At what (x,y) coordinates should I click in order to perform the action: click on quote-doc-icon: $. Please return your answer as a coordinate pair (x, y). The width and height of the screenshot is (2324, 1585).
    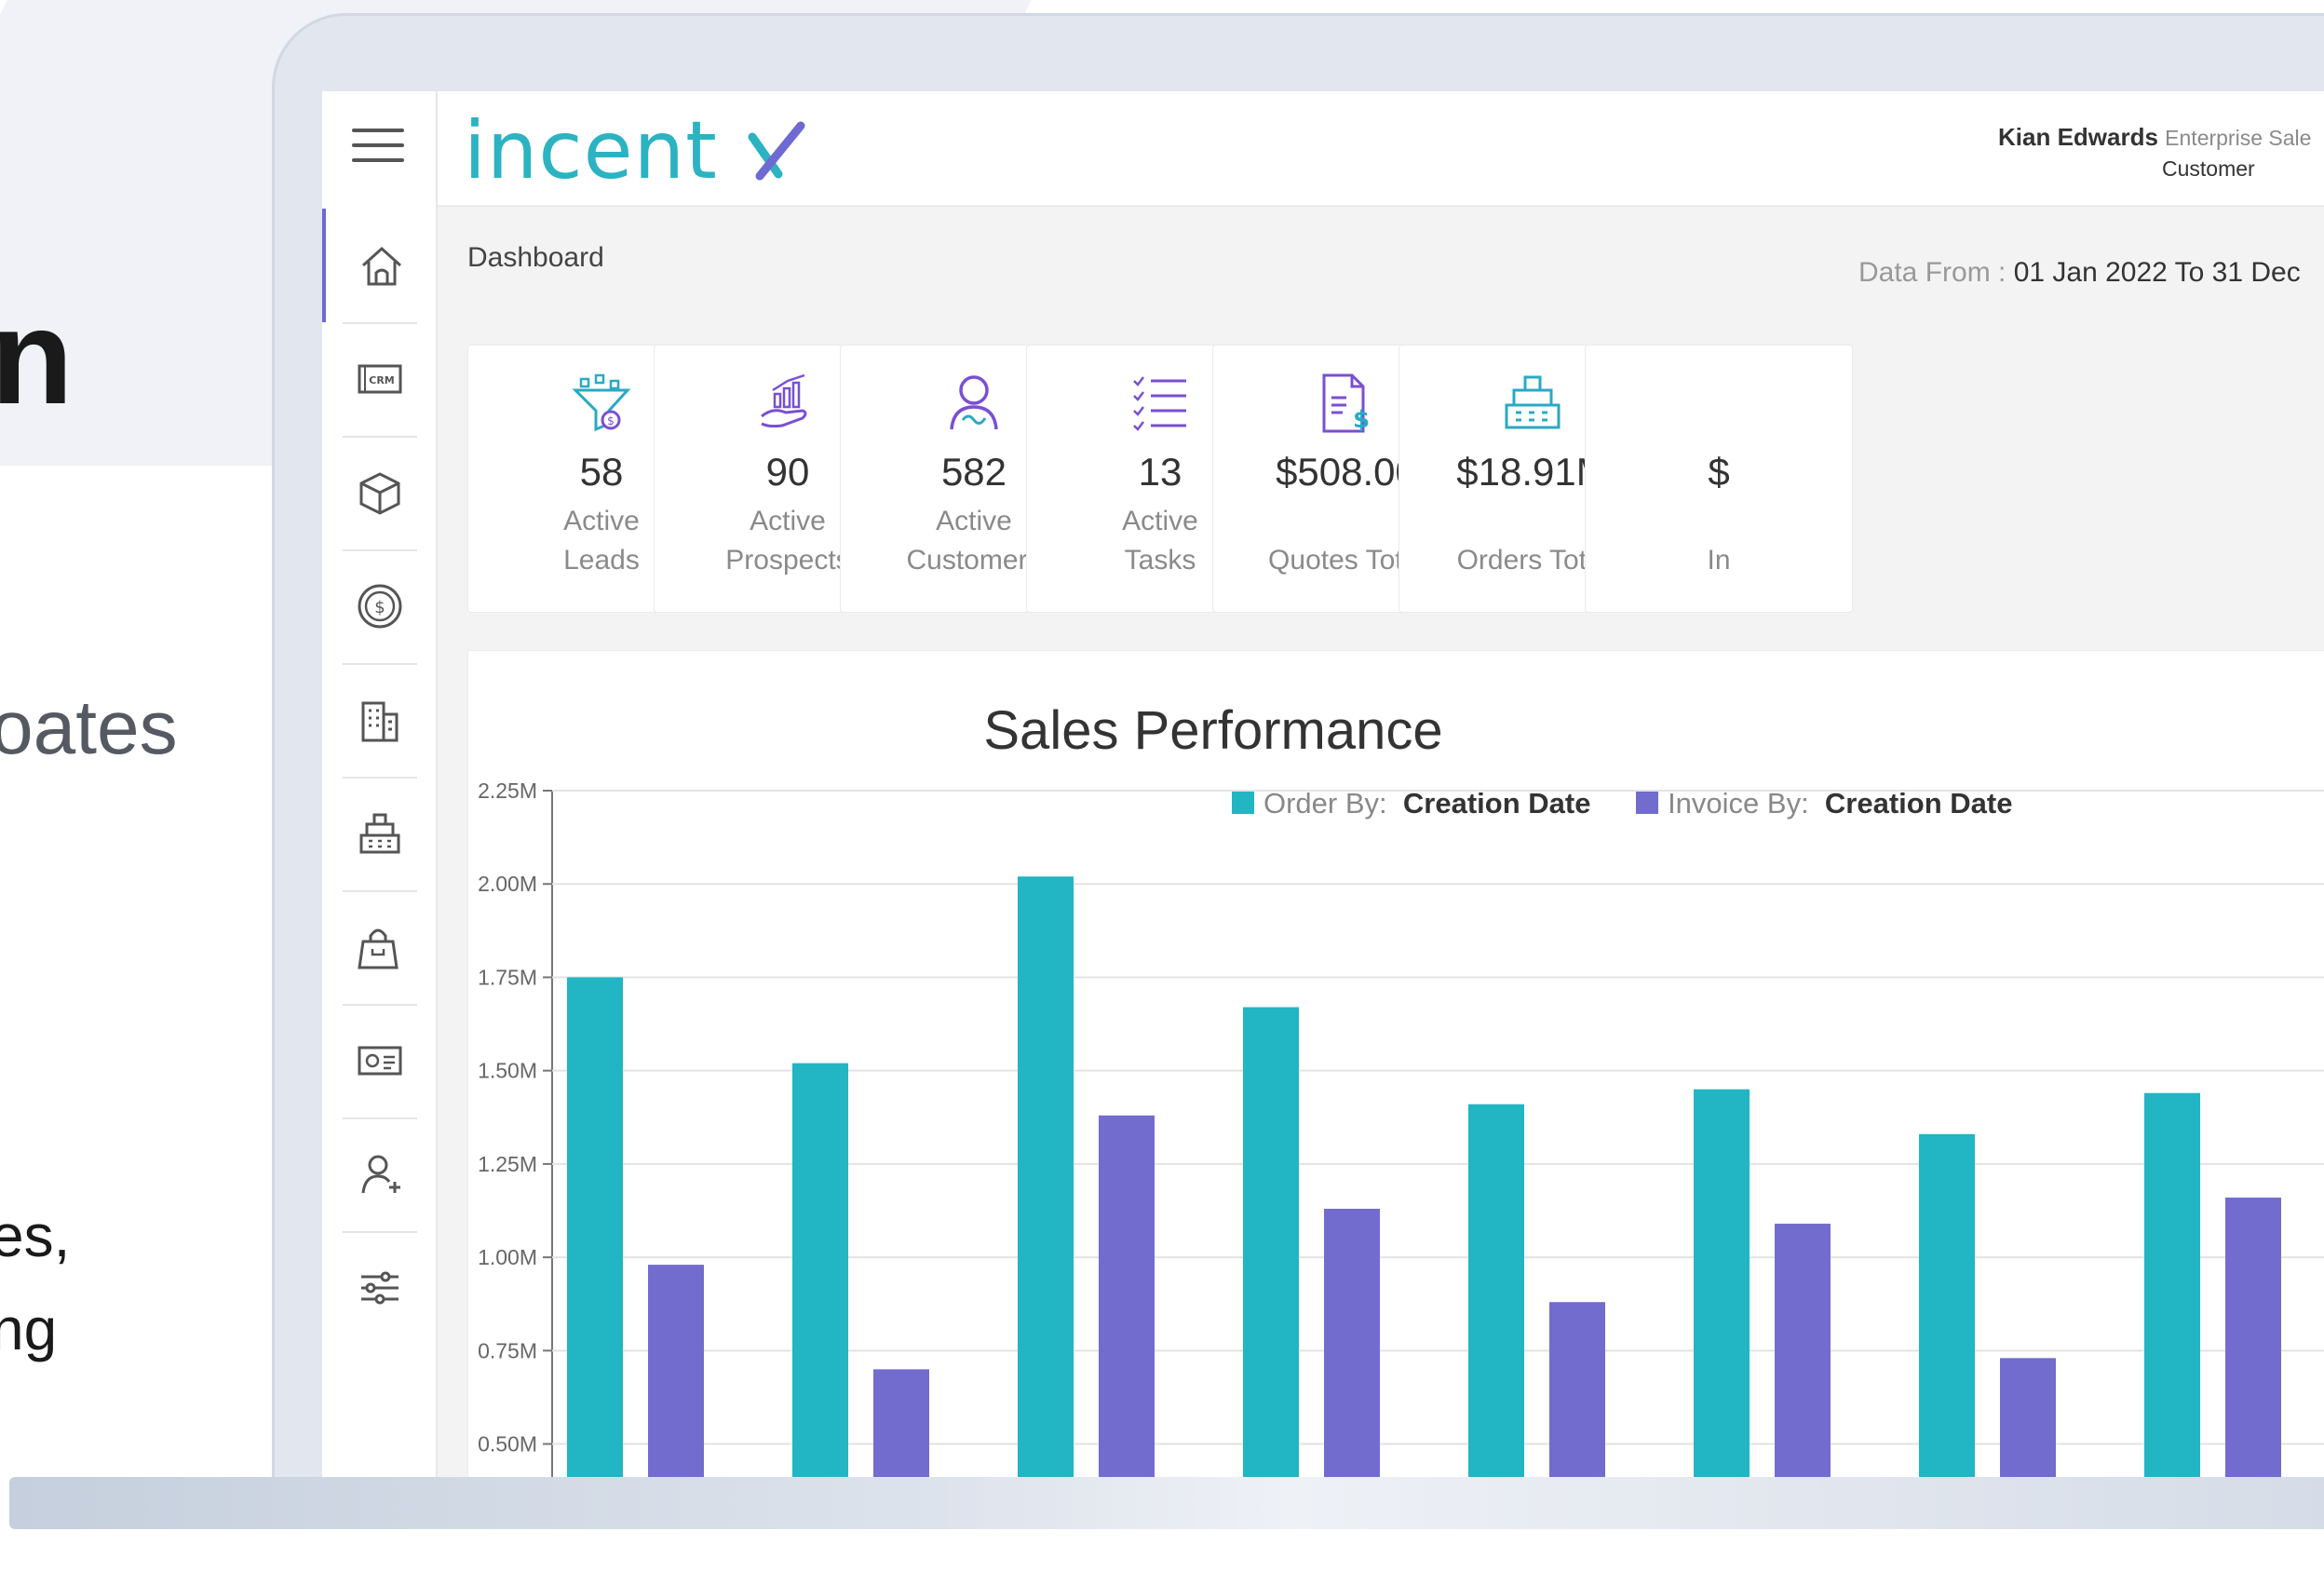
    Looking at the image, I should click on (1346, 403).